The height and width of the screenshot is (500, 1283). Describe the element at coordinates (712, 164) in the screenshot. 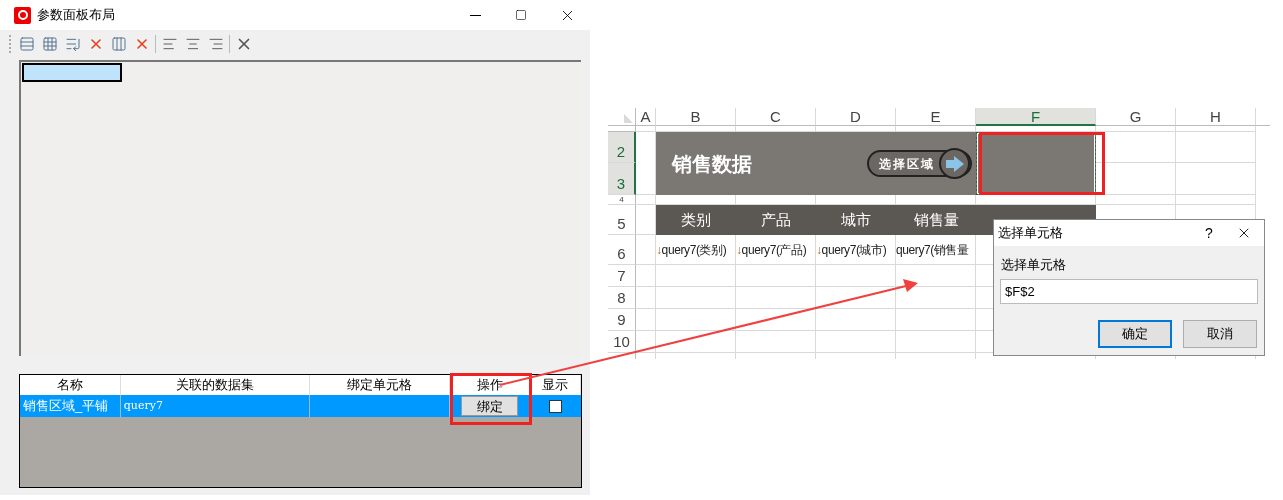

I see `banner-title: 销售数据` at that location.